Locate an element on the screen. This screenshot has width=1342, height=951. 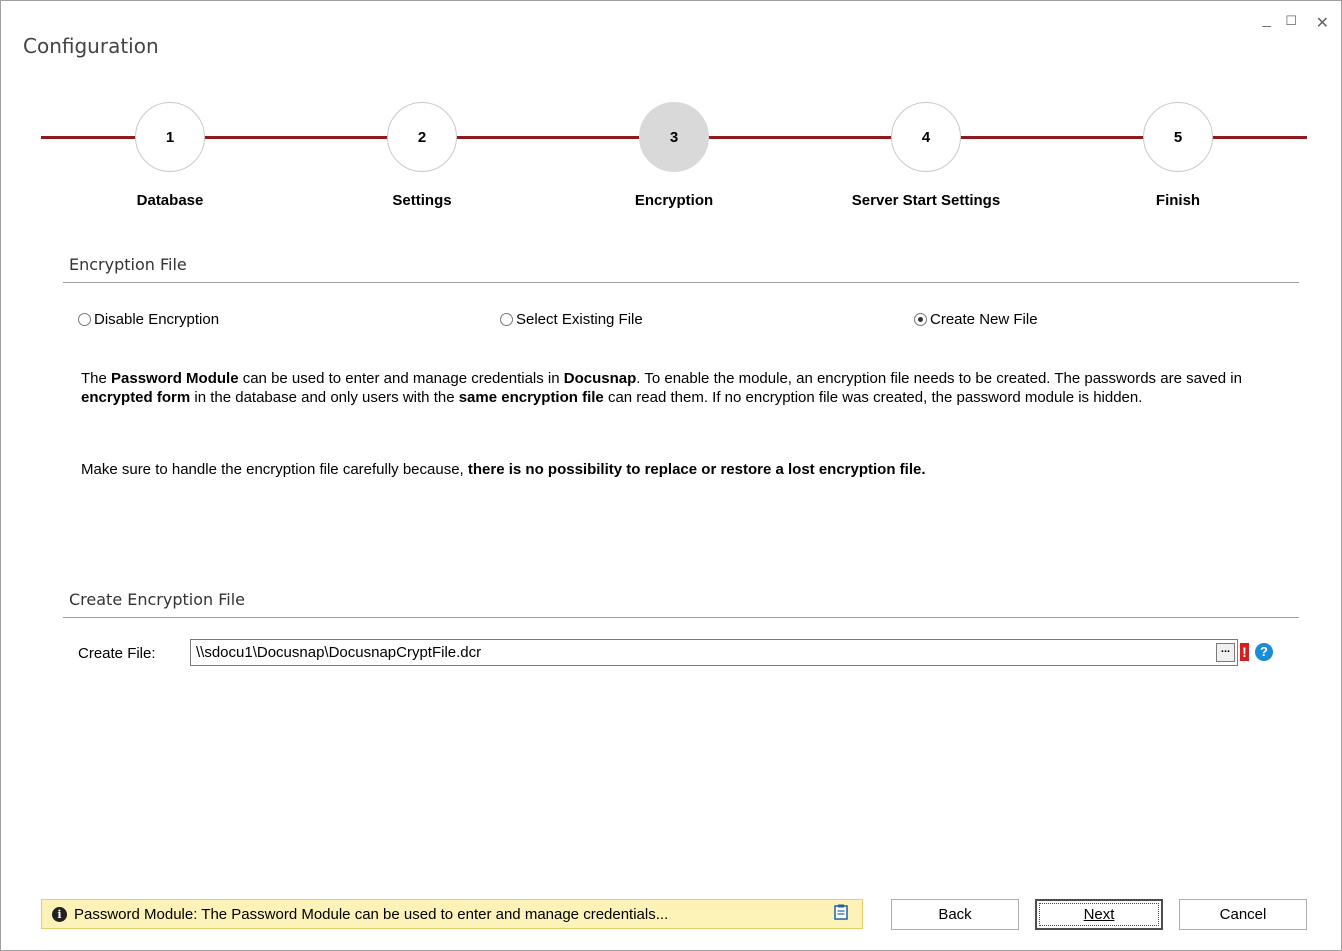
radio-label: Create New File is located at coordinates (984, 319).